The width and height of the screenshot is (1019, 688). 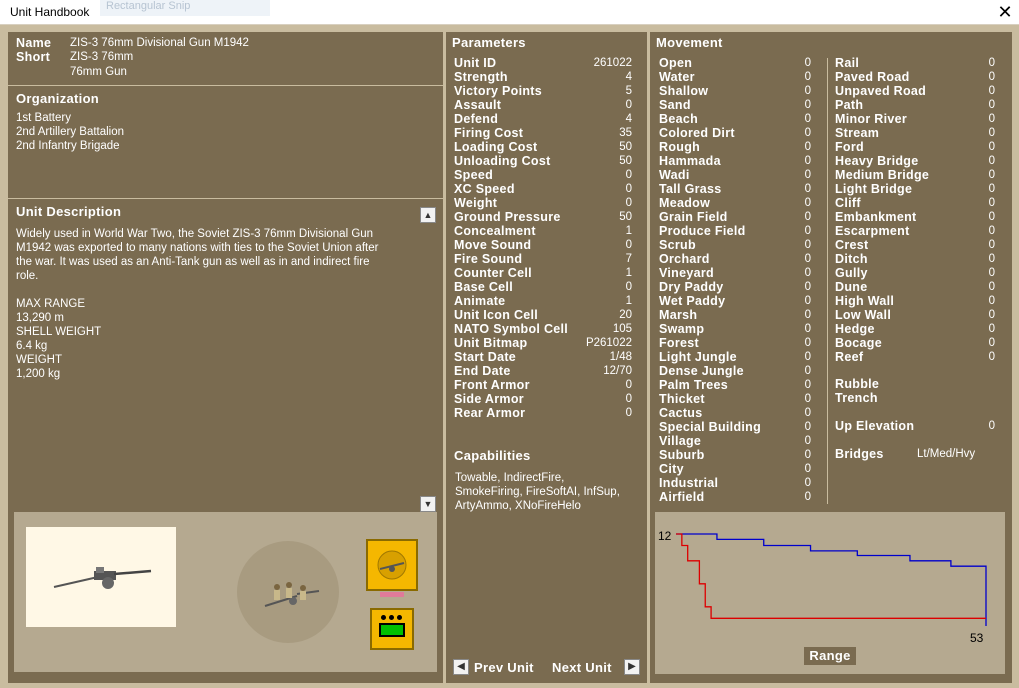 What do you see at coordinates (582, 667) in the screenshot?
I see `next-unit-button: Next Unit` at bounding box center [582, 667].